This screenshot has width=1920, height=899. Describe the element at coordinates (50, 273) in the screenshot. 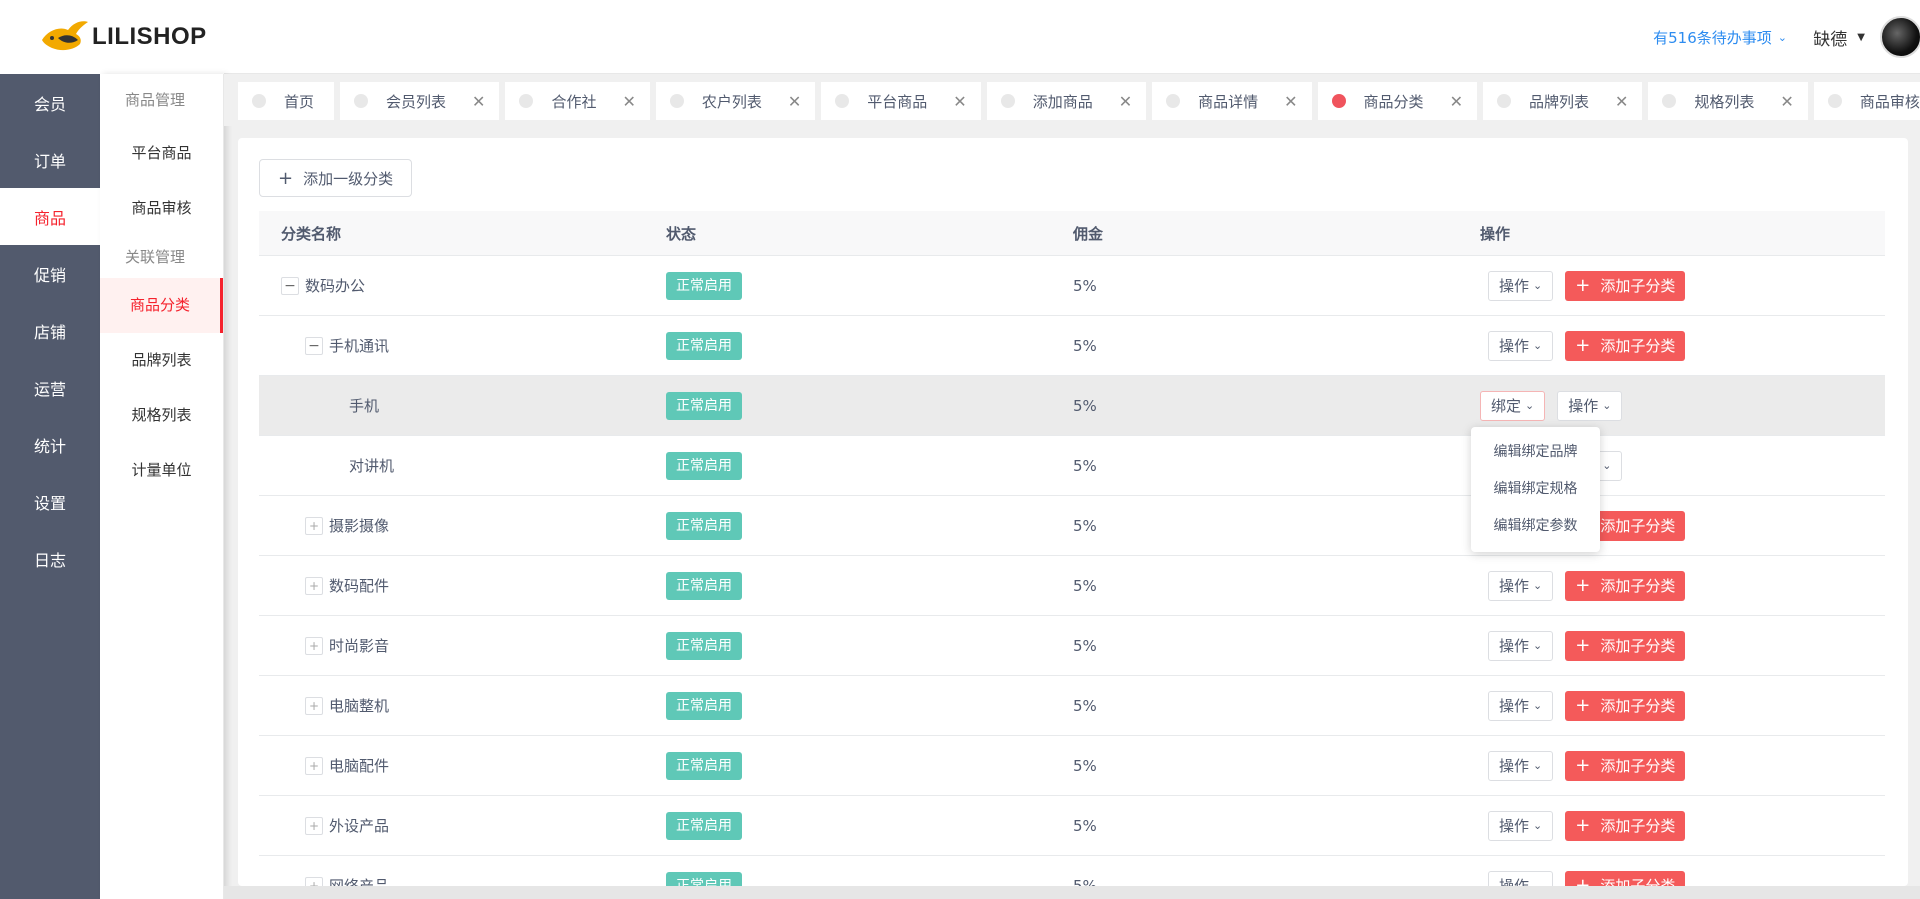

I see `nav-primary-item: 促销` at that location.